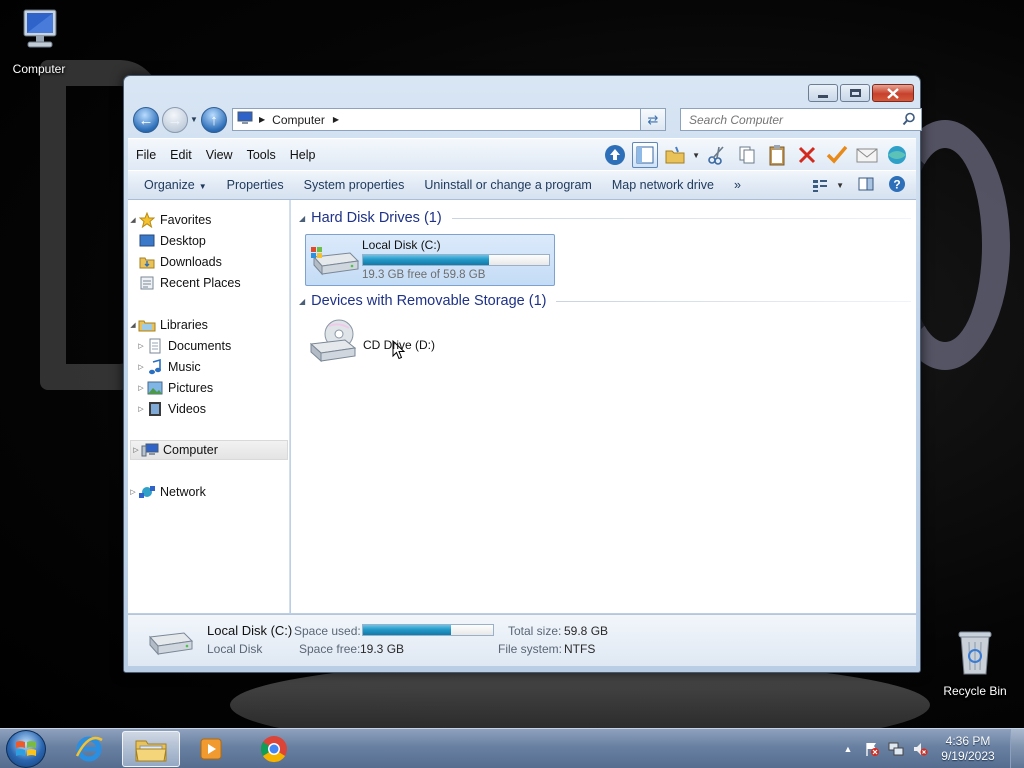 This screenshot has height=768, width=1024. Describe the element at coordinates (920, 749) in the screenshot. I see `tray-volume` at that location.